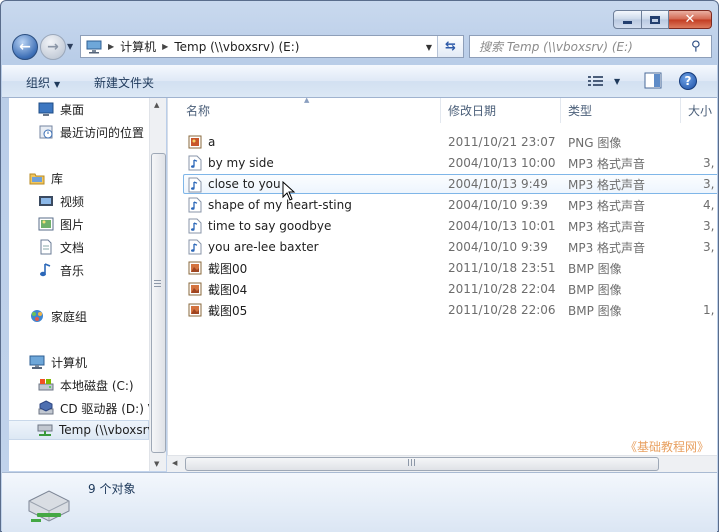  I want to click on close-icon: ✕, so click(690, 19).